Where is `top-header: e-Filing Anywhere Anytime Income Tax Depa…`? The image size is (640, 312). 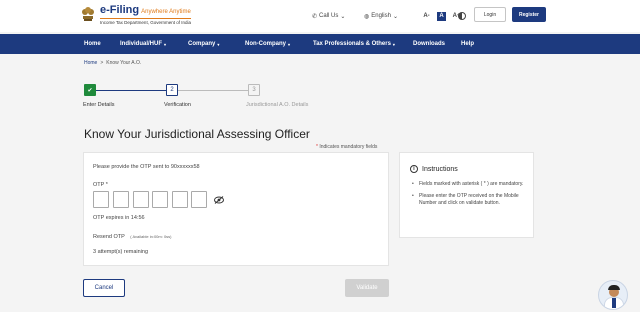
top-header: e-Filing Anywhere Anytime Income Tax Depa… is located at coordinates (320, 16).